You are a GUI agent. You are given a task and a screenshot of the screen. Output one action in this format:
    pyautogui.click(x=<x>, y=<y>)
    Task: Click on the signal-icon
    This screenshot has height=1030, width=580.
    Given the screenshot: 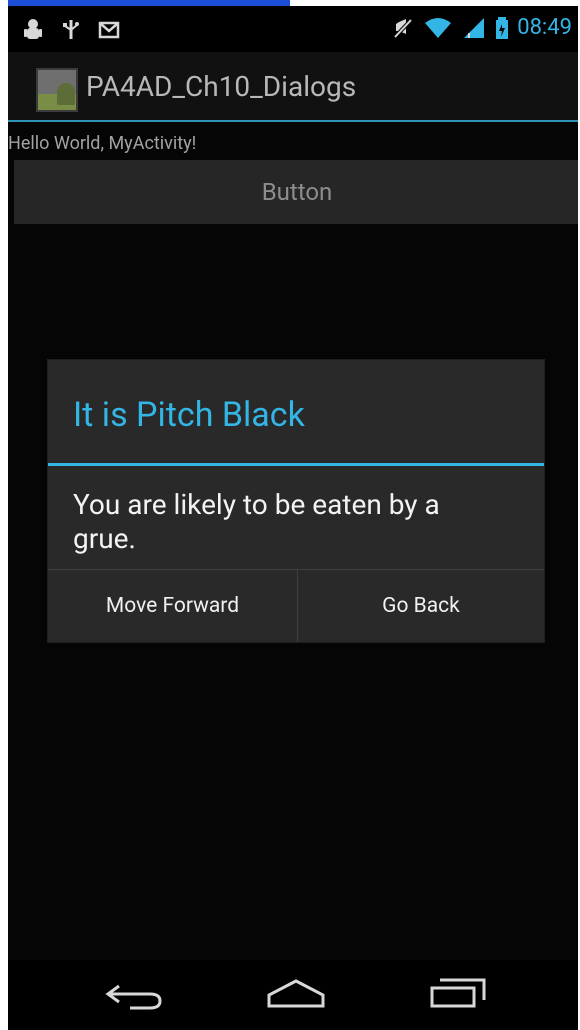 What is the action you would take?
    pyautogui.click(x=474, y=28)
    